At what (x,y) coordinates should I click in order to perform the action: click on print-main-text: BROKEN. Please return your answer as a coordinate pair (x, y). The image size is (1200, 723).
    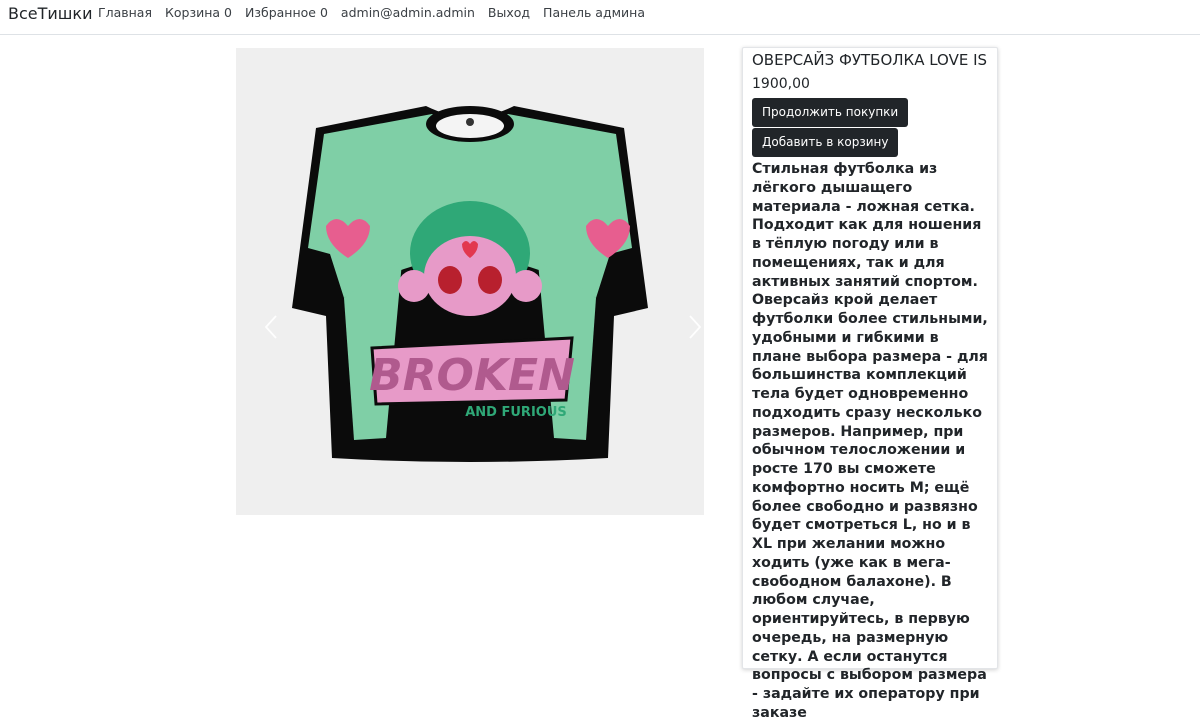
    Looking at the image, I should click on (472, 375).